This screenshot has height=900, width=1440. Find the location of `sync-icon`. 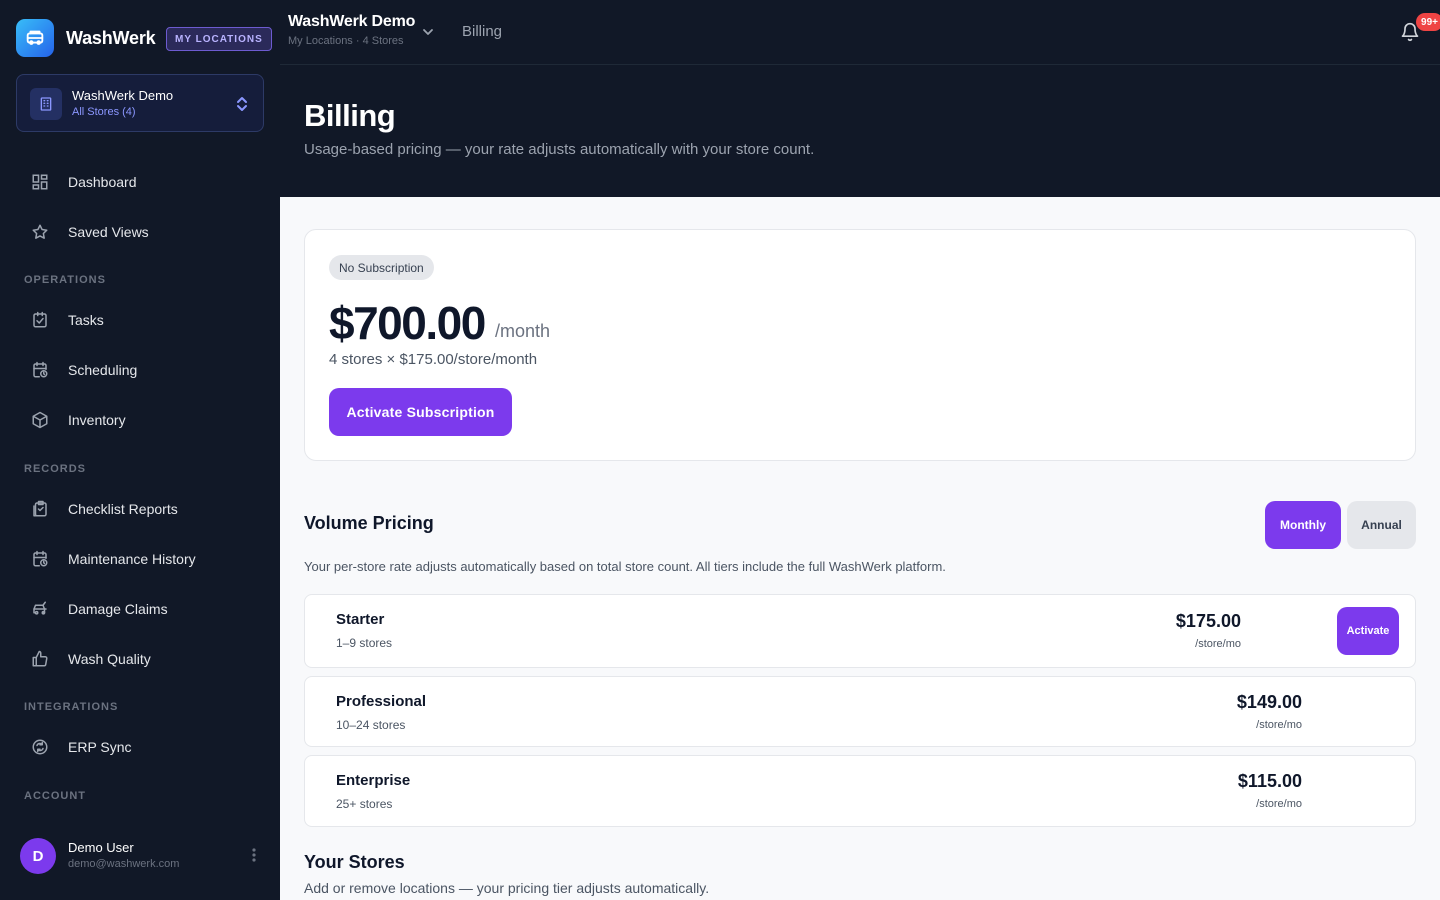

sync-icon is located at coordinates (40, 747).